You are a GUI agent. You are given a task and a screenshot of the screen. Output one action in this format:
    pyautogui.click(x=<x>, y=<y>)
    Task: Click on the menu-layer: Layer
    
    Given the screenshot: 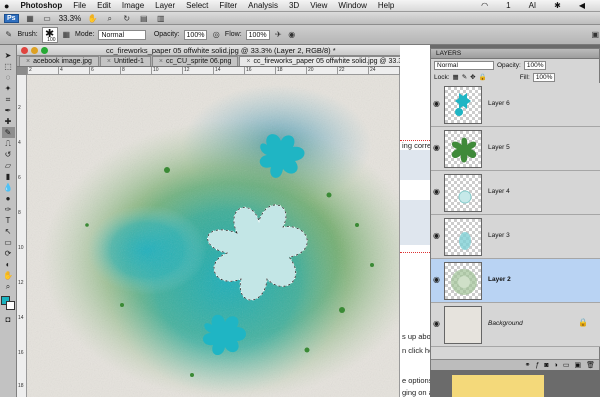 What is the action you would take?
    pyautogui.click(x=165, y=5)
    